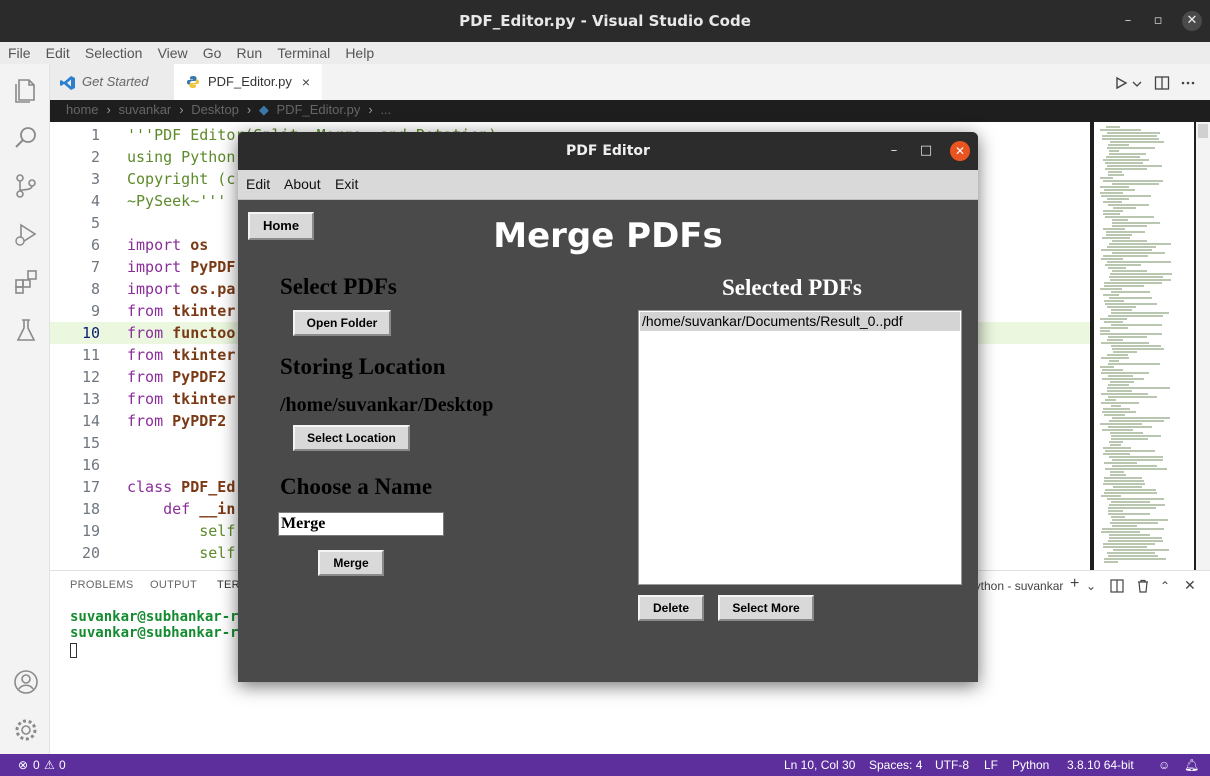  I want to click on list-item: /home/suvankar/Documents/Result_0..pdf, so click(800, 321).